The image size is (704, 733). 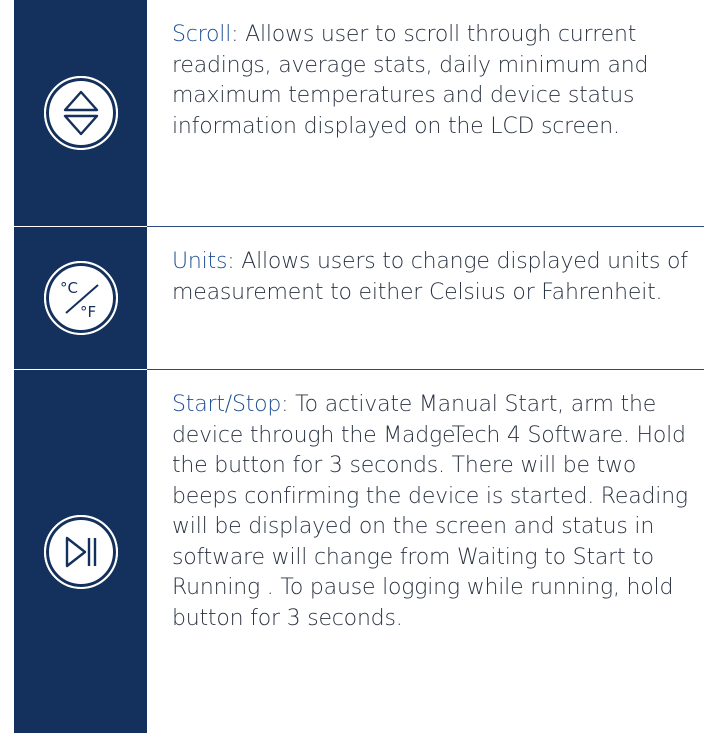 What do you see at coordinates (202, 34) in the screenshot?
I see `label-scroll: Scroll` at bounding box center [202, 34].